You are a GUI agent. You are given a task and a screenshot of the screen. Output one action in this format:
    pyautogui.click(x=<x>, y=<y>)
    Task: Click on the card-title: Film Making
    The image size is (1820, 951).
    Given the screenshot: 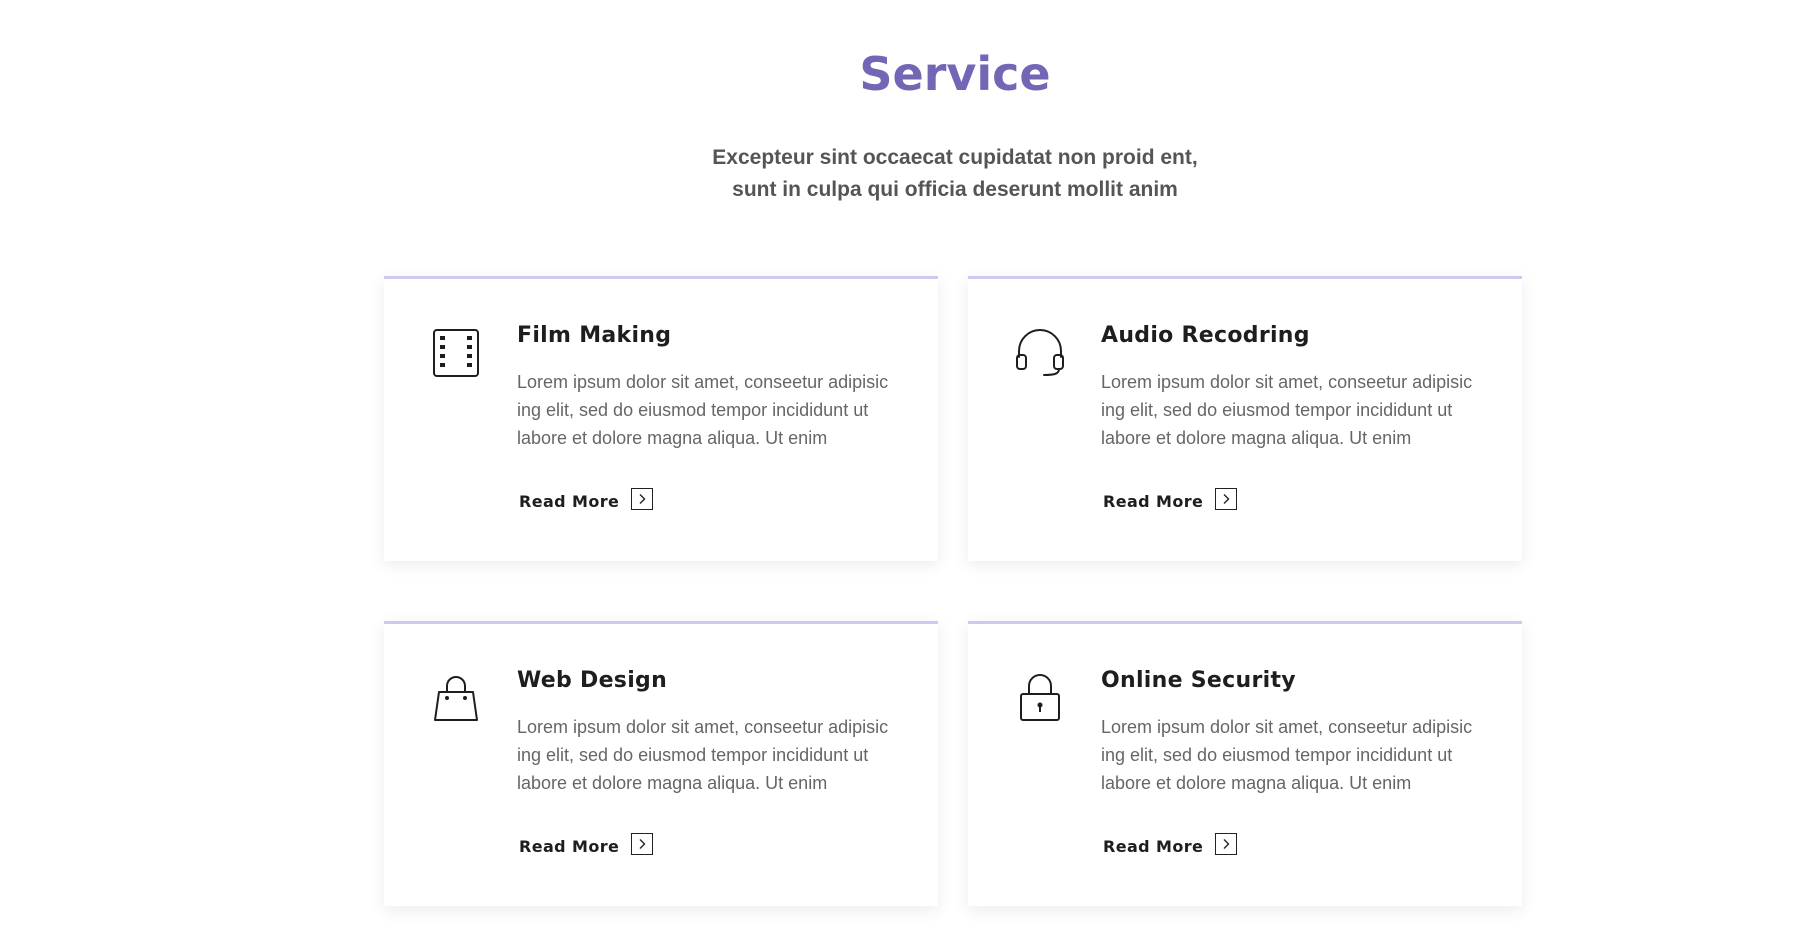 What is the action you would take?
    pyautogui.click(x=594, y=335)
    